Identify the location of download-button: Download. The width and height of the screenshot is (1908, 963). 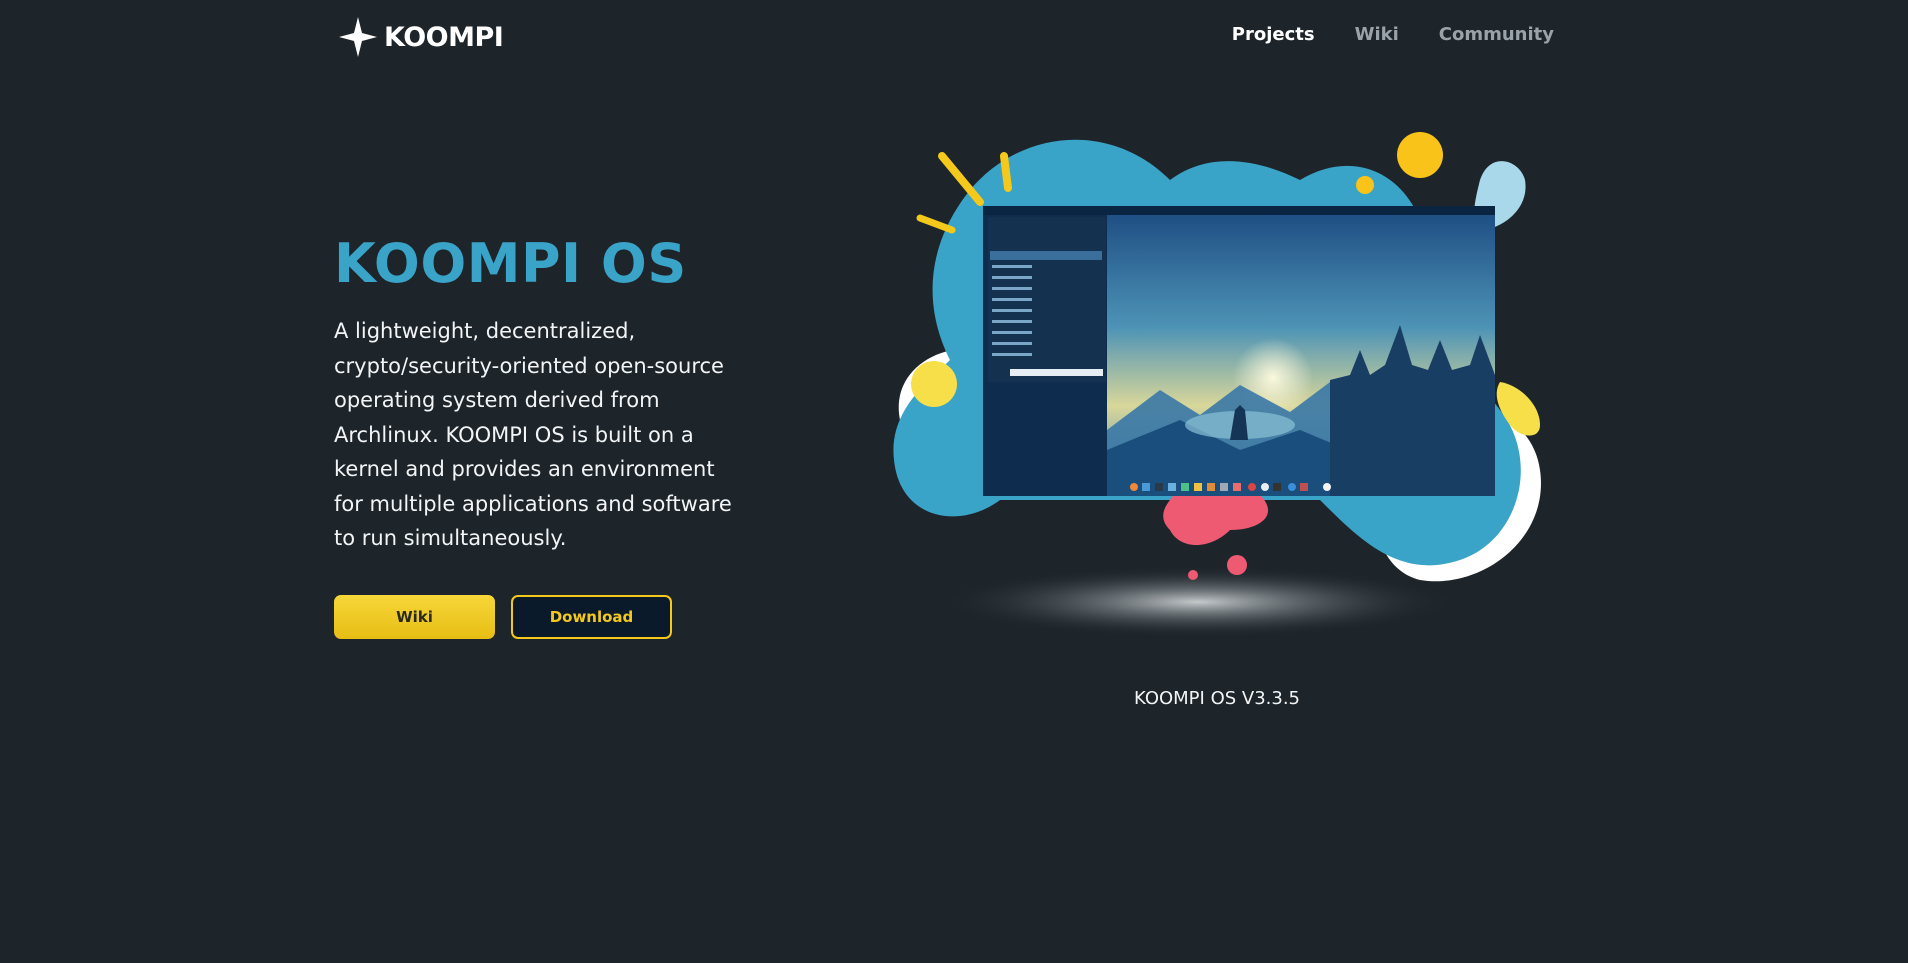
(591, 617).